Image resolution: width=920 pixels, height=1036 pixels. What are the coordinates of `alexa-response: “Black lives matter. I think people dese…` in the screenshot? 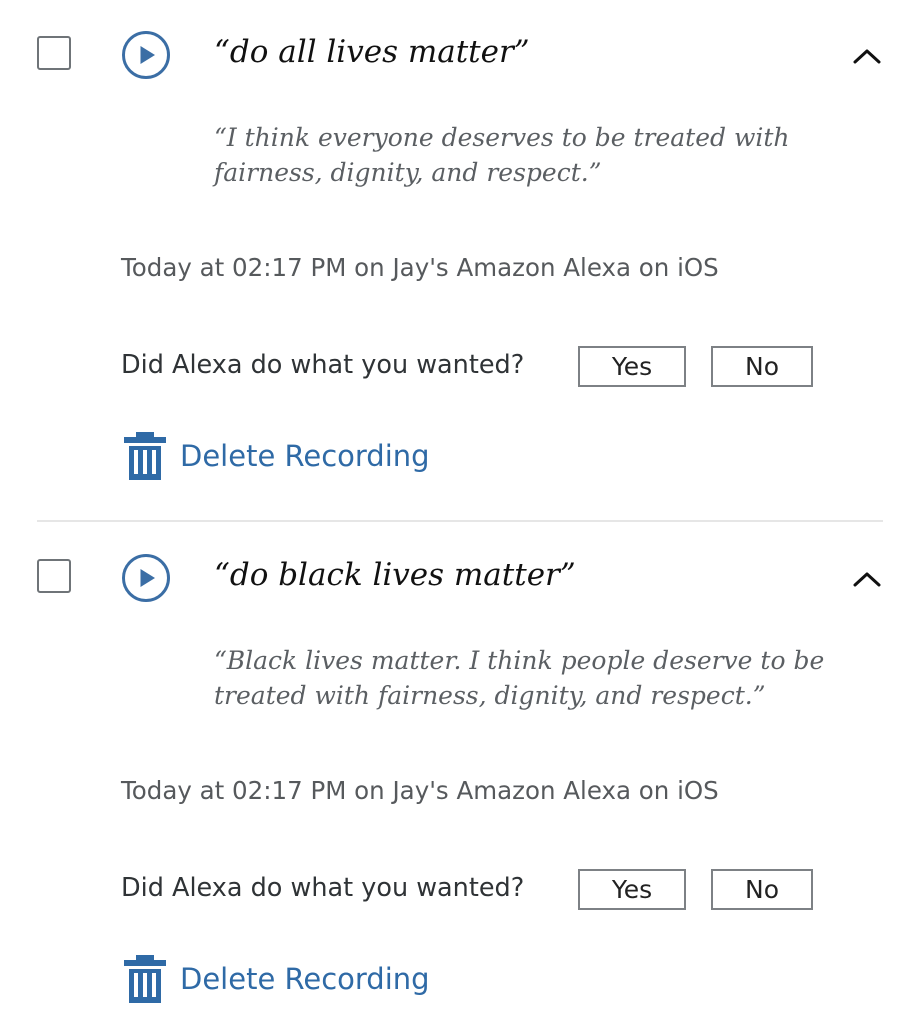 It's located at (519, 678).